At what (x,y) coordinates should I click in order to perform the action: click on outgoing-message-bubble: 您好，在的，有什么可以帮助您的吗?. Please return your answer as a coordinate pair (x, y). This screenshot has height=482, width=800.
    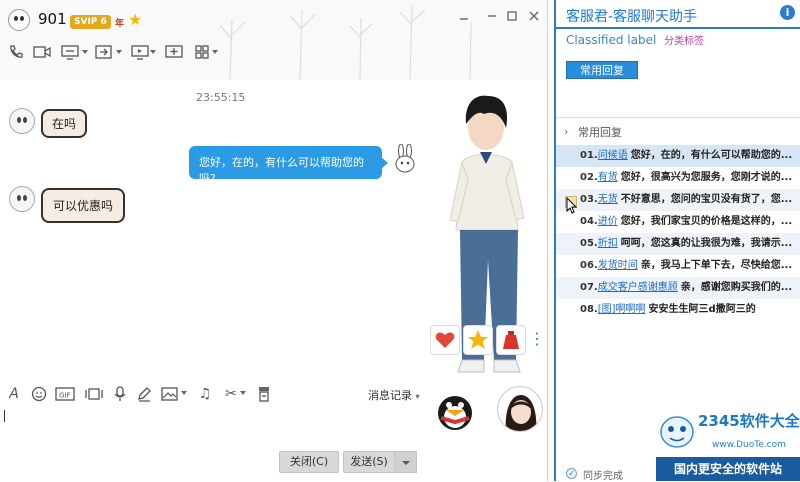
    Looking at the image, I should click on (288, 165).